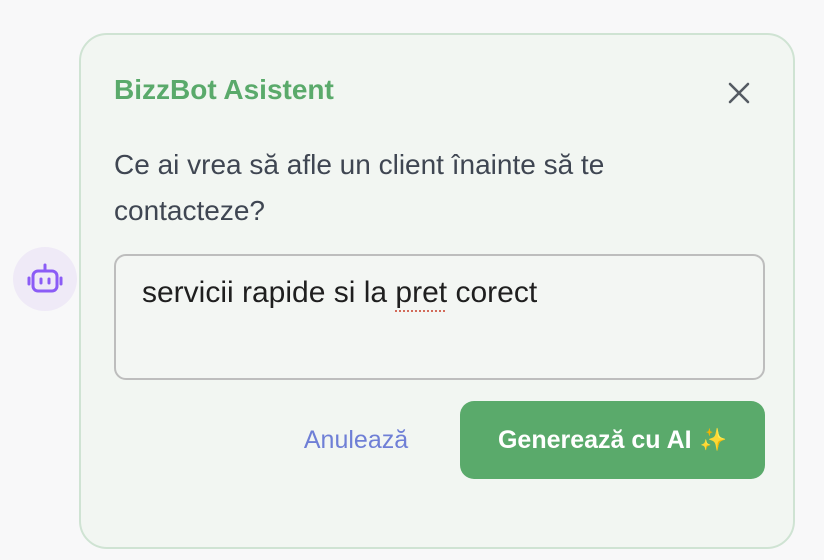 Image resolution: width=824 pixels, height=560 pixels. I want to click on bot-avatar, so click(45, 279).